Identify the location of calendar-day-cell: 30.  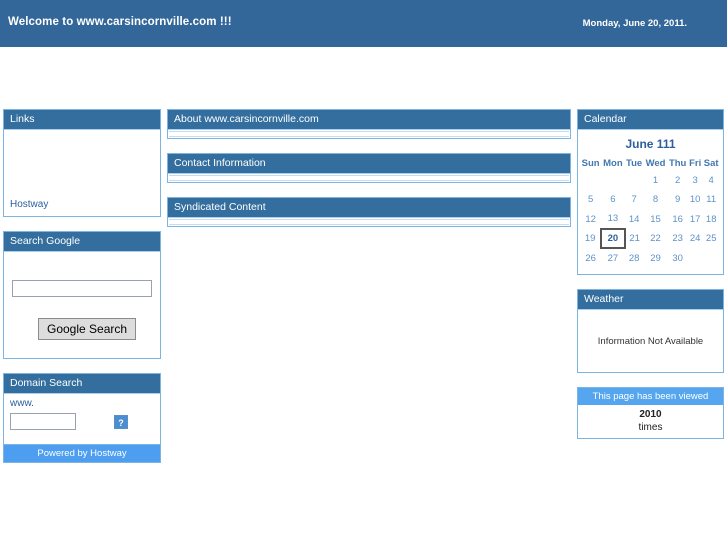
(677, 258).